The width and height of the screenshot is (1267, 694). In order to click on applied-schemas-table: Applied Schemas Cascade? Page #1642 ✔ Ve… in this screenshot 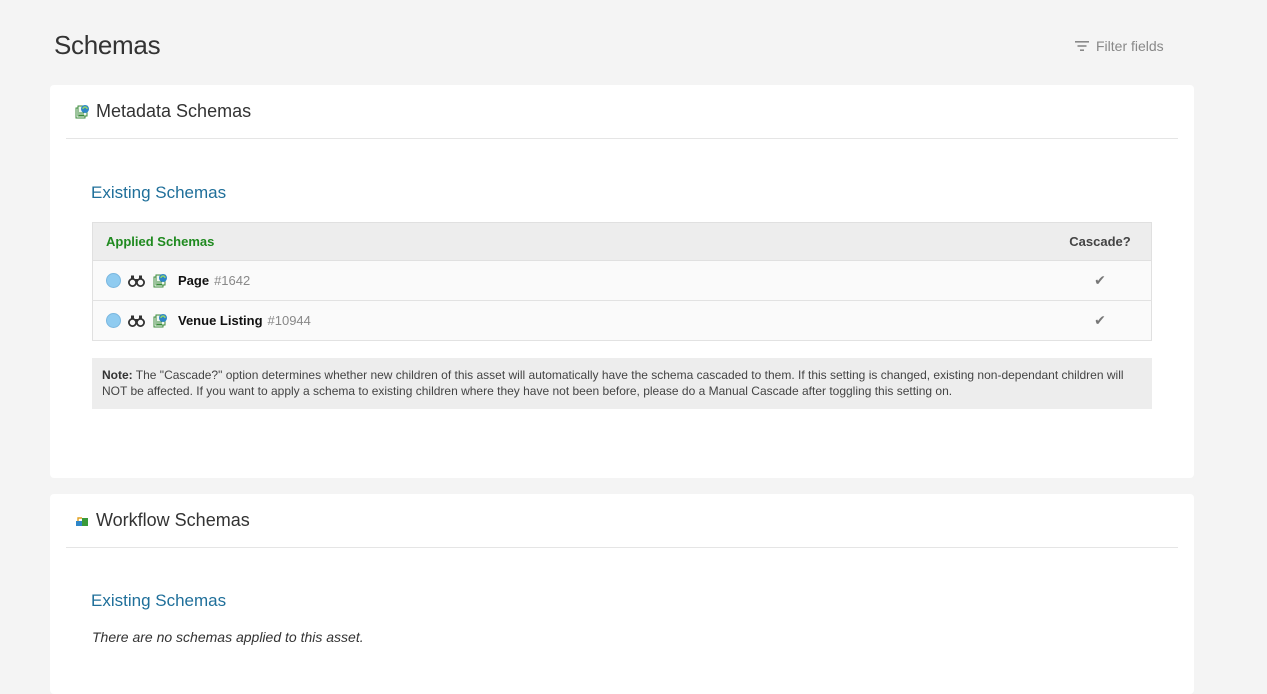, I will do `click(622, 281)`.